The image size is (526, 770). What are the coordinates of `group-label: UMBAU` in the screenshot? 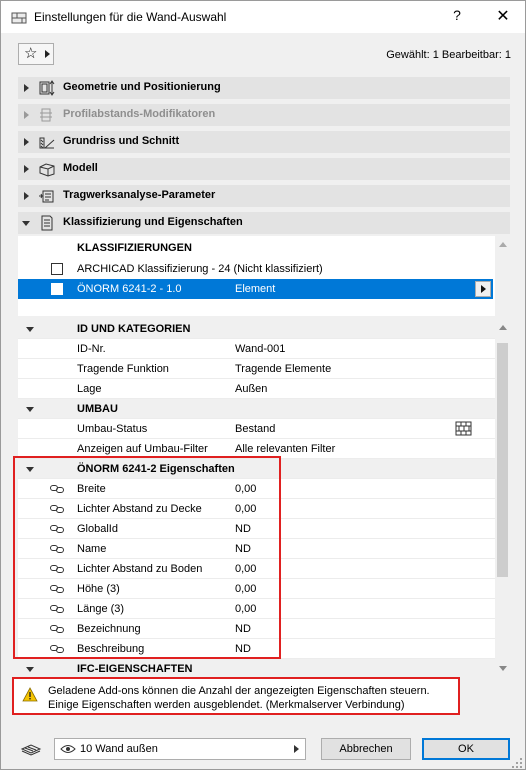 It's located at (97, 409).